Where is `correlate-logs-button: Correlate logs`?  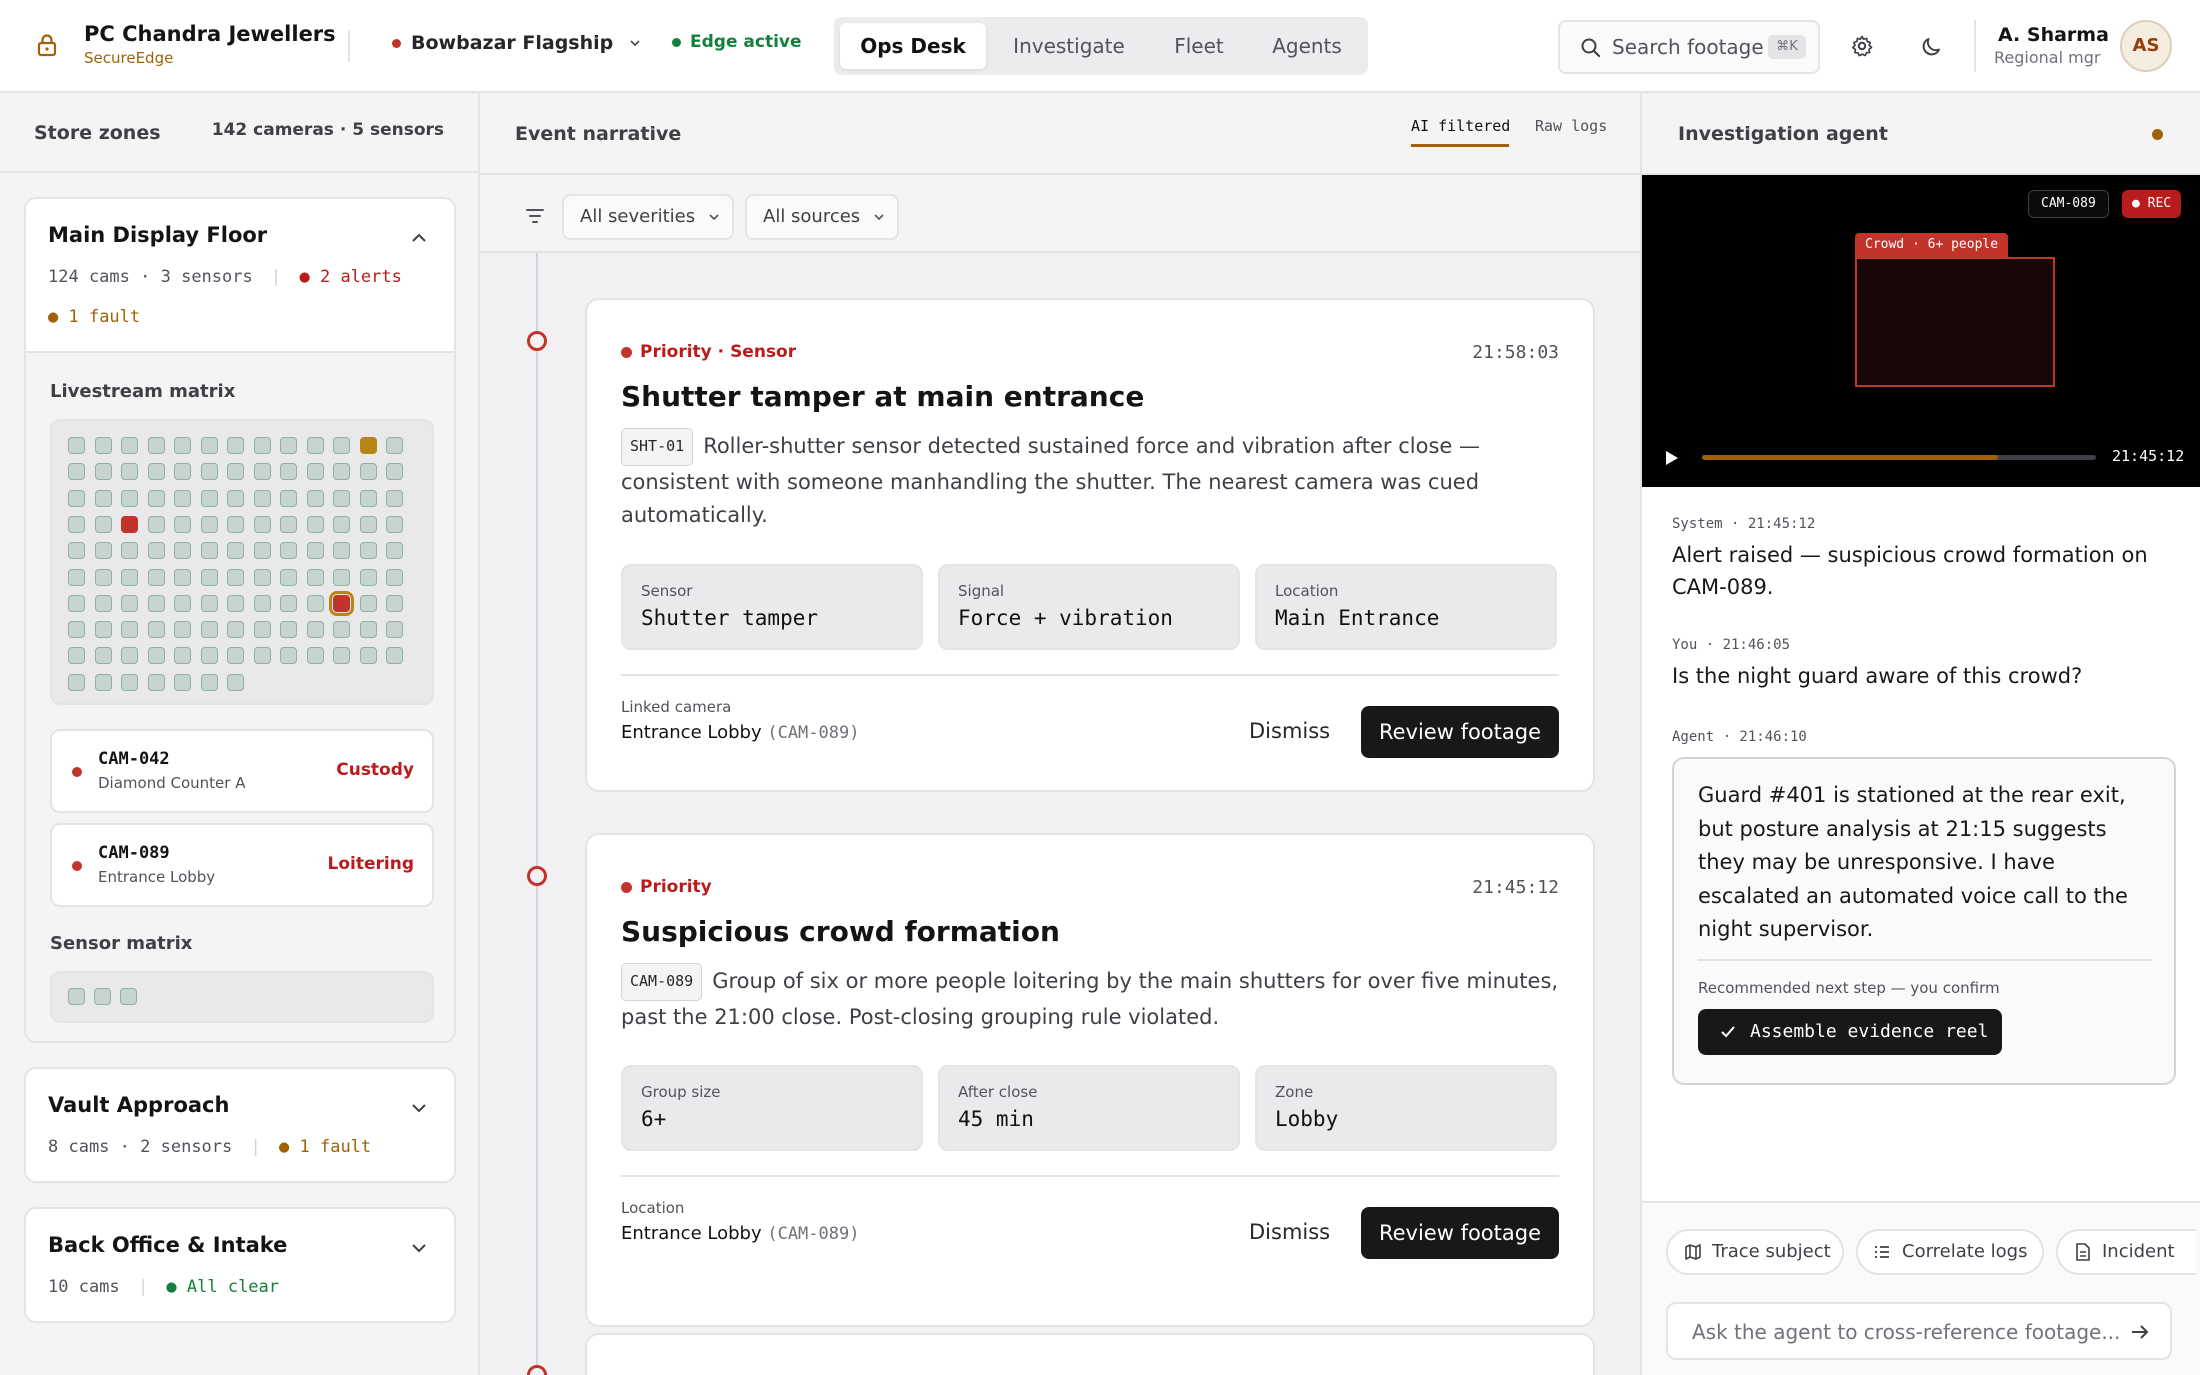 correlate-logs-button: Correlate logs is located at coordinates (1950, 1252).